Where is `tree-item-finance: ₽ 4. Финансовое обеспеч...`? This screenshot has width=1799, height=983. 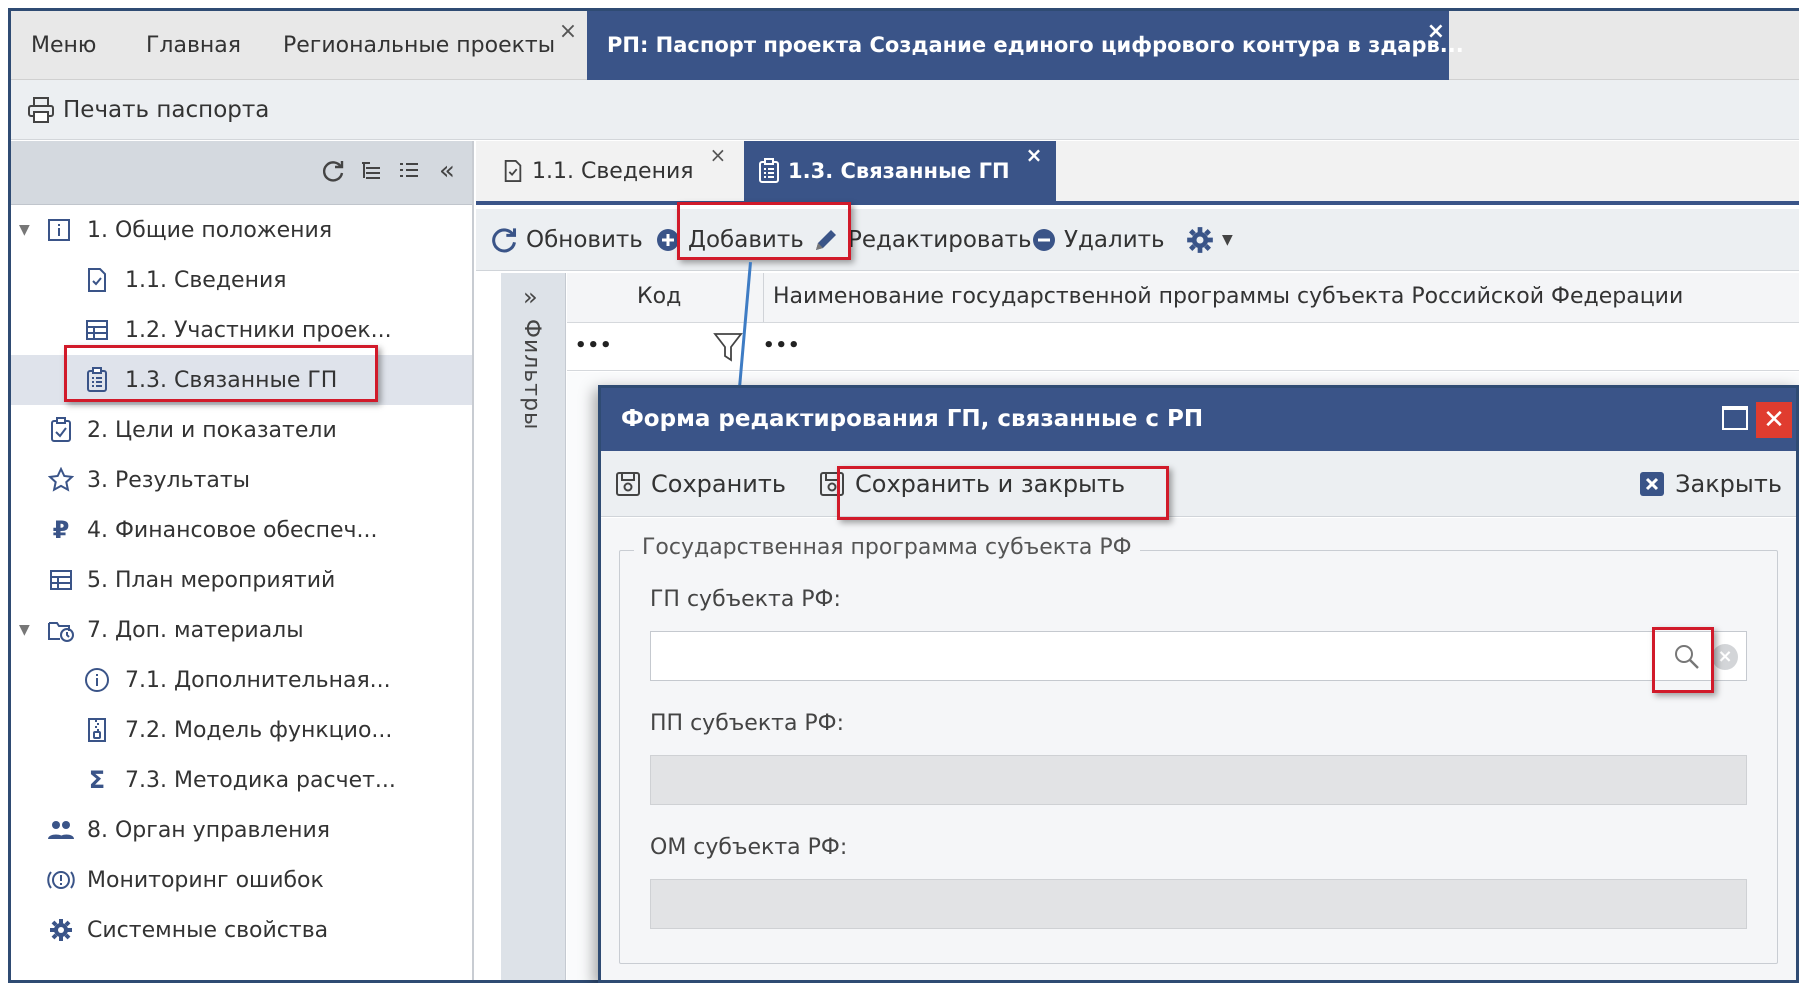
tree-item-finance: ₽ 4. Финансовое обеспеч... is located at coordinates (241, 530).